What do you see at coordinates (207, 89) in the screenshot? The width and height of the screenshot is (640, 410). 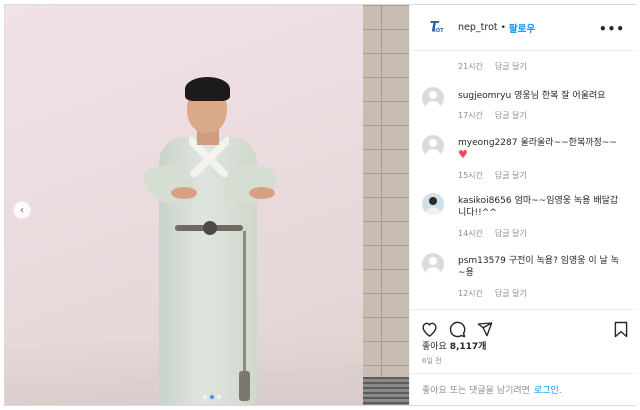 I see `hair` at bounding box center [207, 89].